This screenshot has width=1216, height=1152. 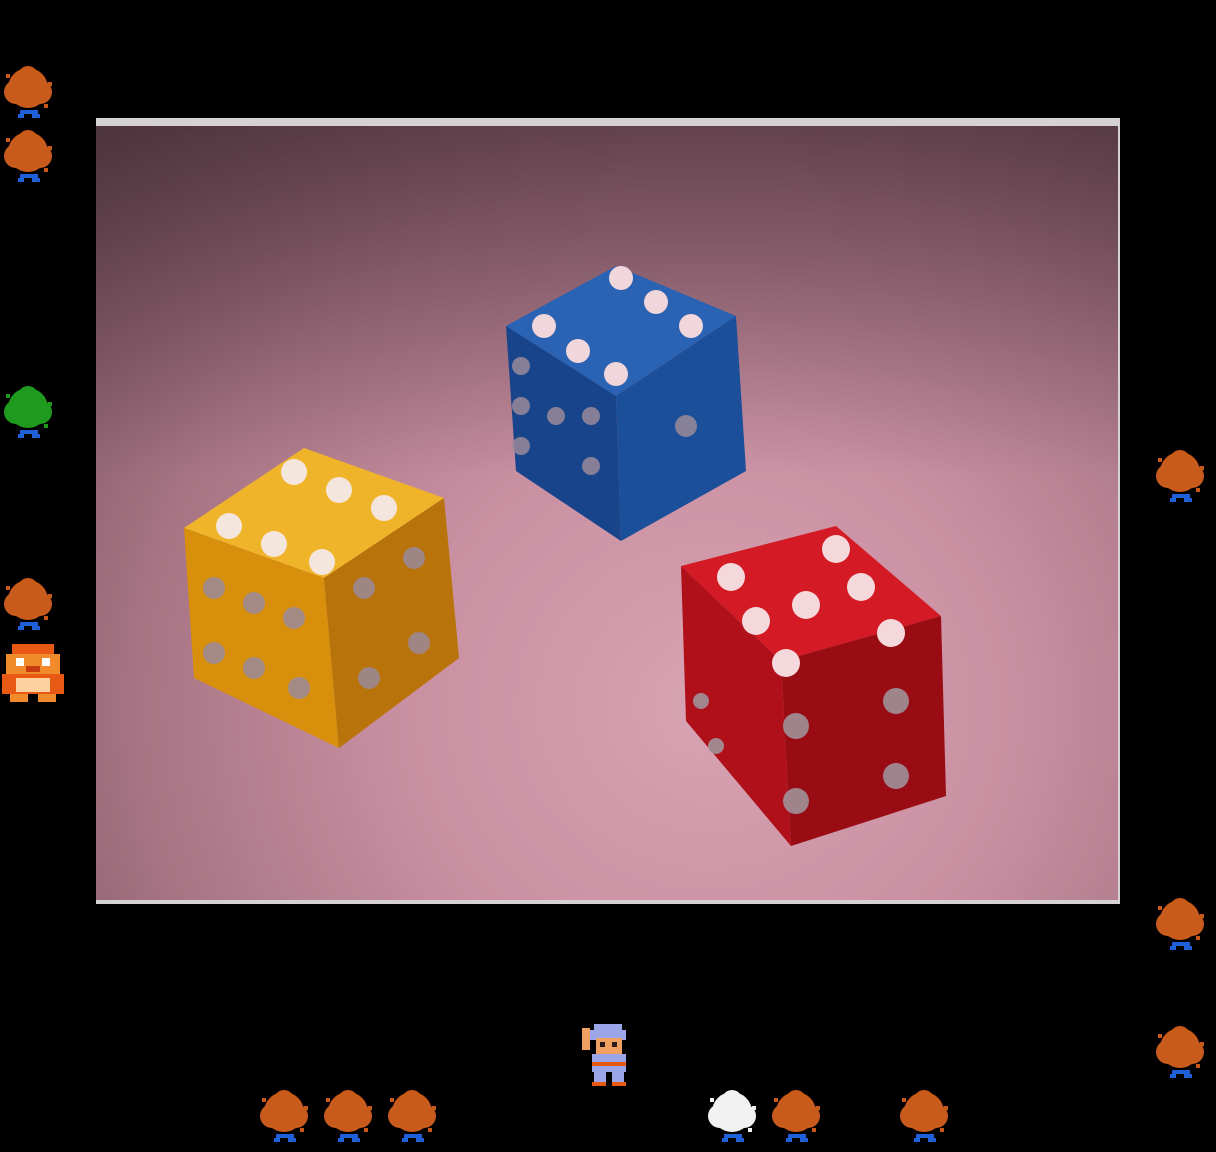 I want to click on hero-icon, so click(x=608, y=1055).